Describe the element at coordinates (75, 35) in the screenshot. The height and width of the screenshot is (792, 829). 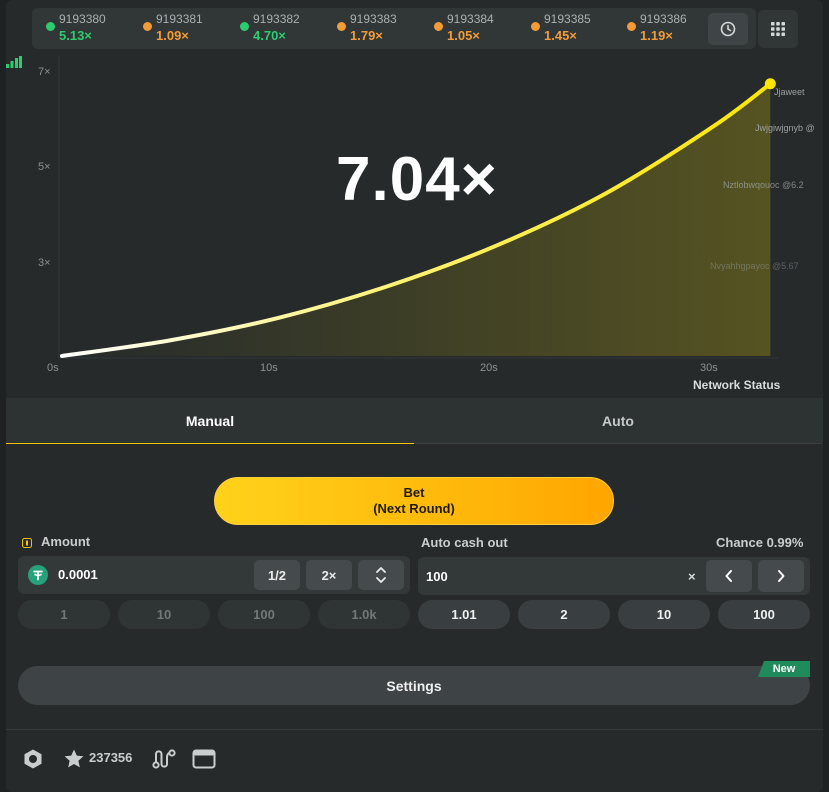
I see `round-multiplier: 5.13×` at that location.